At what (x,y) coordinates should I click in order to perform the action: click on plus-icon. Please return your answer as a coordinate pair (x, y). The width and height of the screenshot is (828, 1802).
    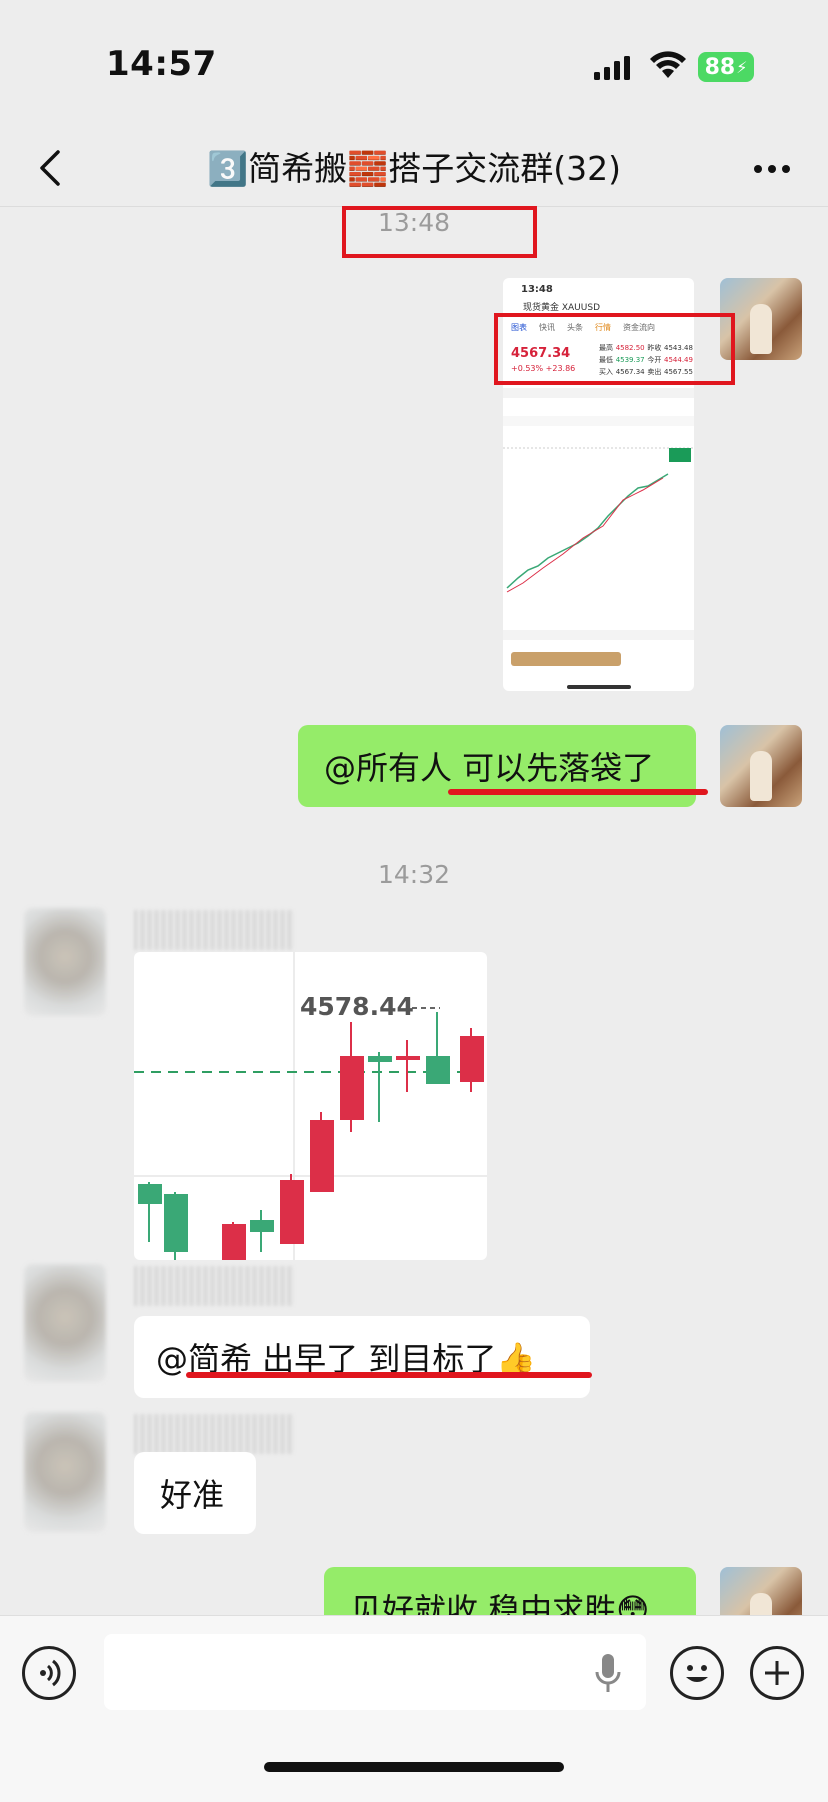
    Looking at the image, I should click on (777, 1673).